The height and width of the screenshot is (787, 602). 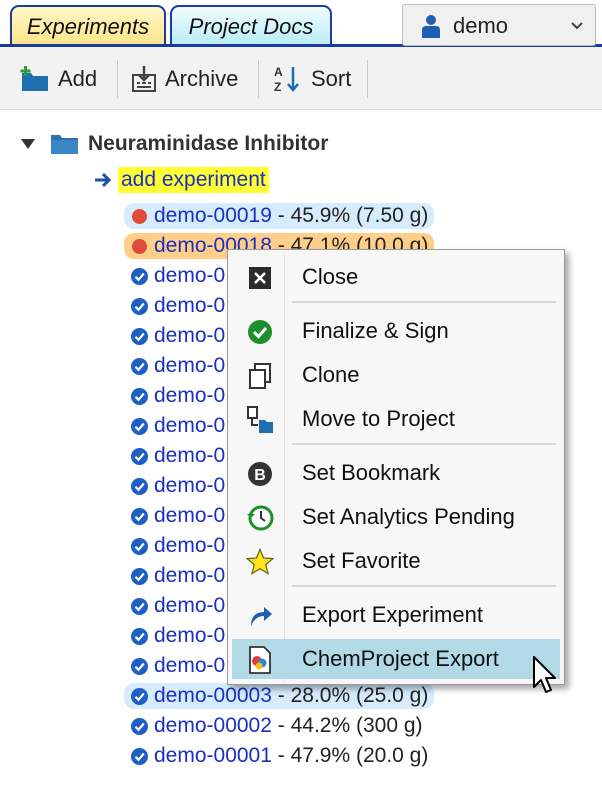 What do you see at coordinates (277, 87) in the screenshot?
I see `svg-text: Z` at bounding box center [277, 87].